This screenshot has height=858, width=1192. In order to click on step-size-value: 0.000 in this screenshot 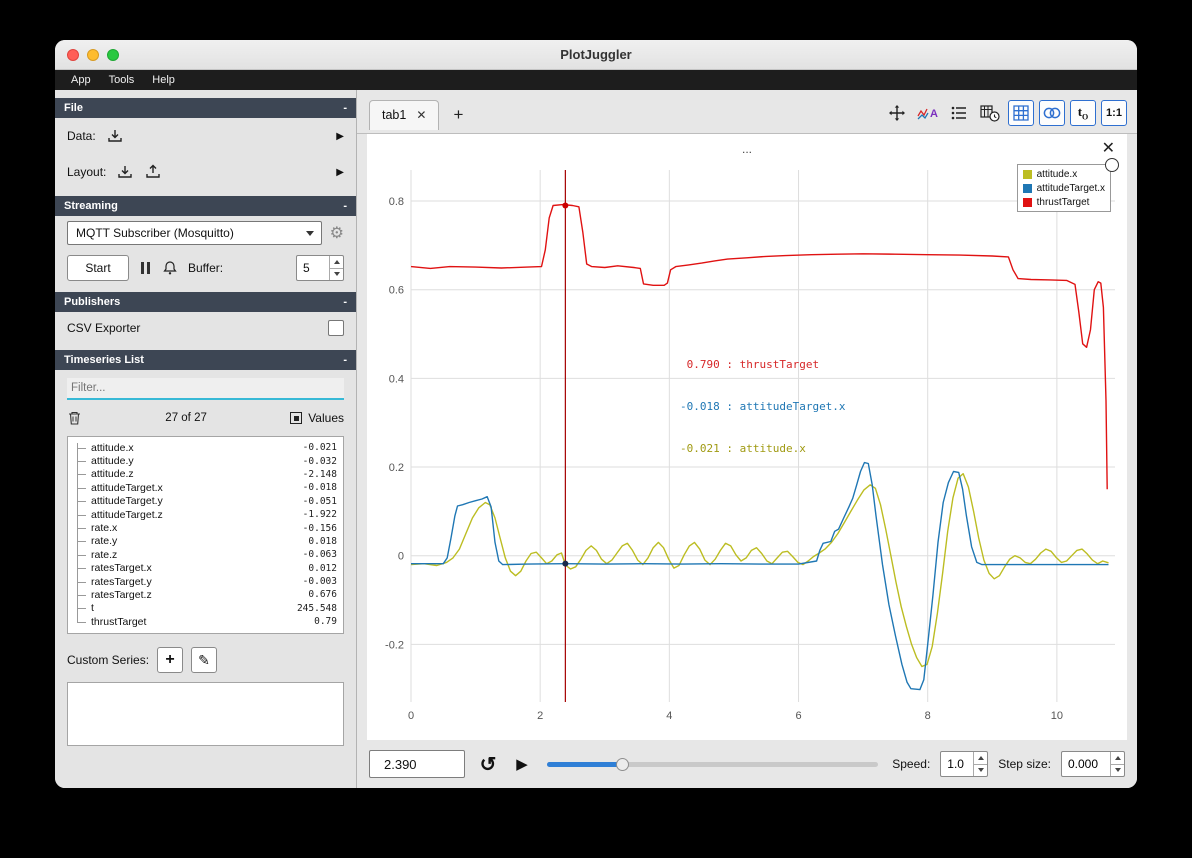, I will do `click(1086, 764)`.